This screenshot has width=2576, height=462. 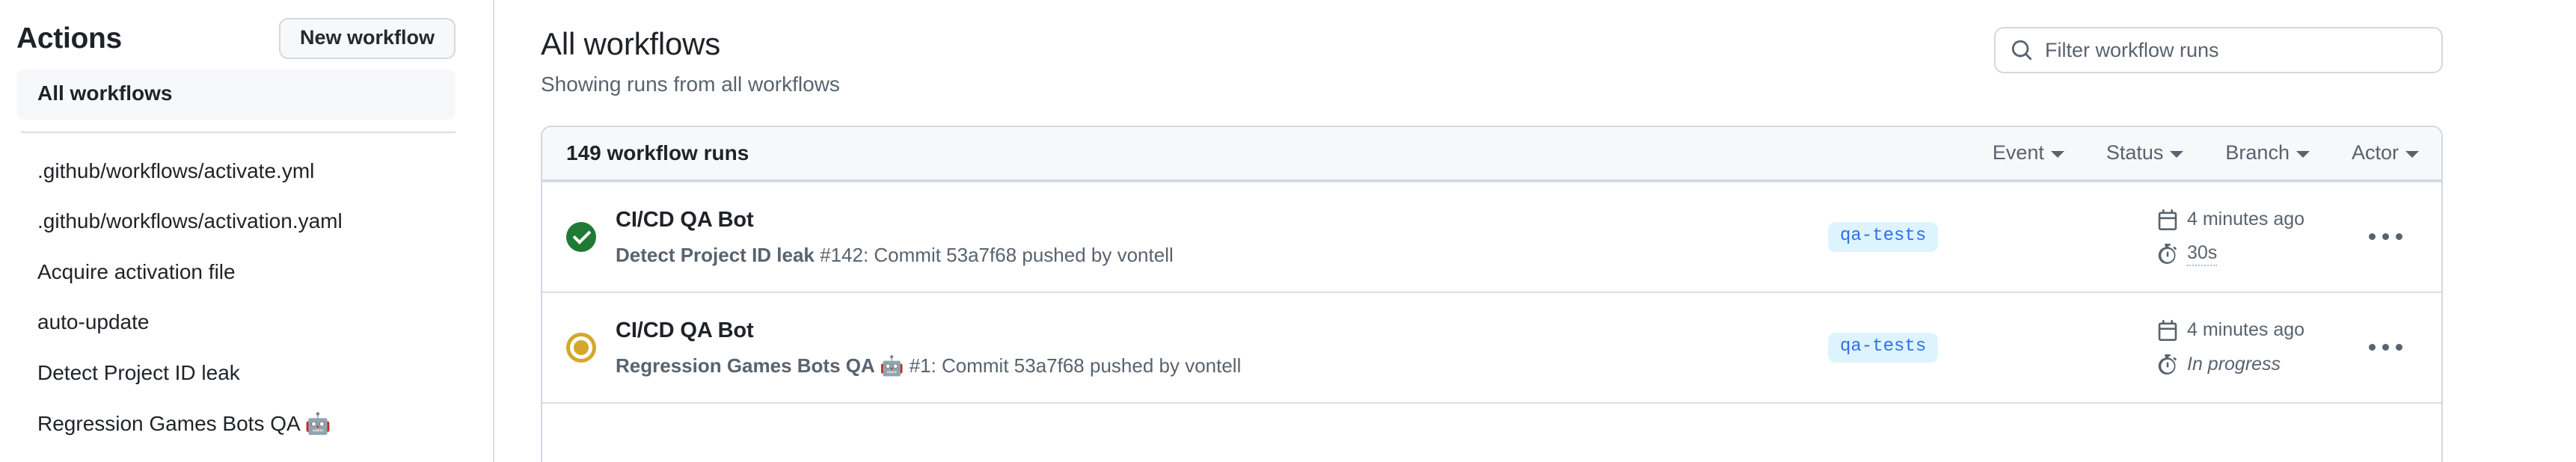 What do you see at coordinates (657, 152) in the screenshot?
I see `runs-count-label: 149 workflow runs` at bounding box center [657, 152].